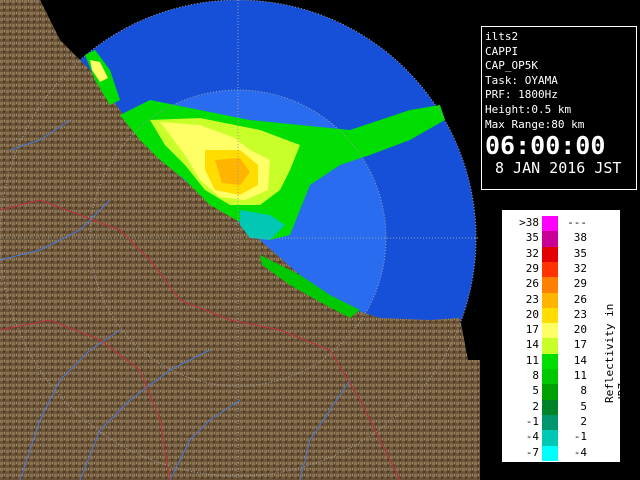  I want to click on legend-row-high: 20, so click(580, 330).